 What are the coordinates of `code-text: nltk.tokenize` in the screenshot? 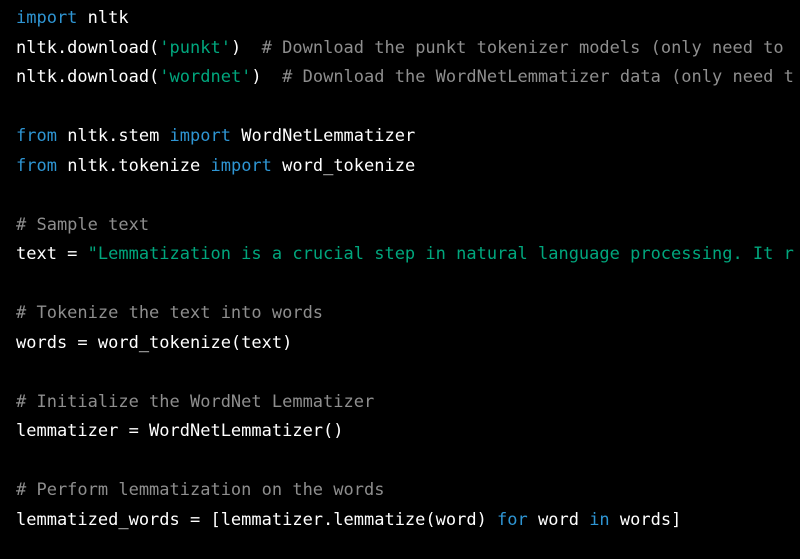 It's located at (133, 165).